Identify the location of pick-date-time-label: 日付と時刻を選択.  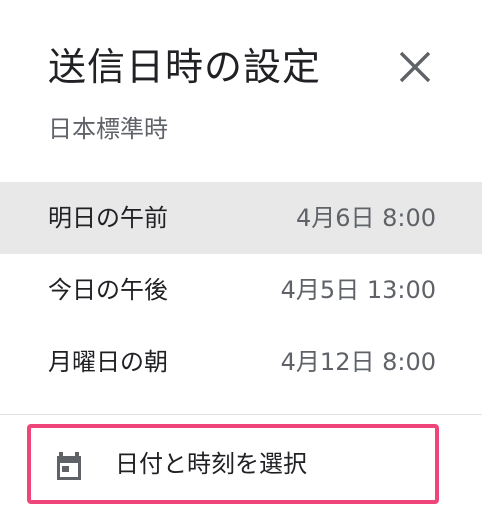
(211, 464).